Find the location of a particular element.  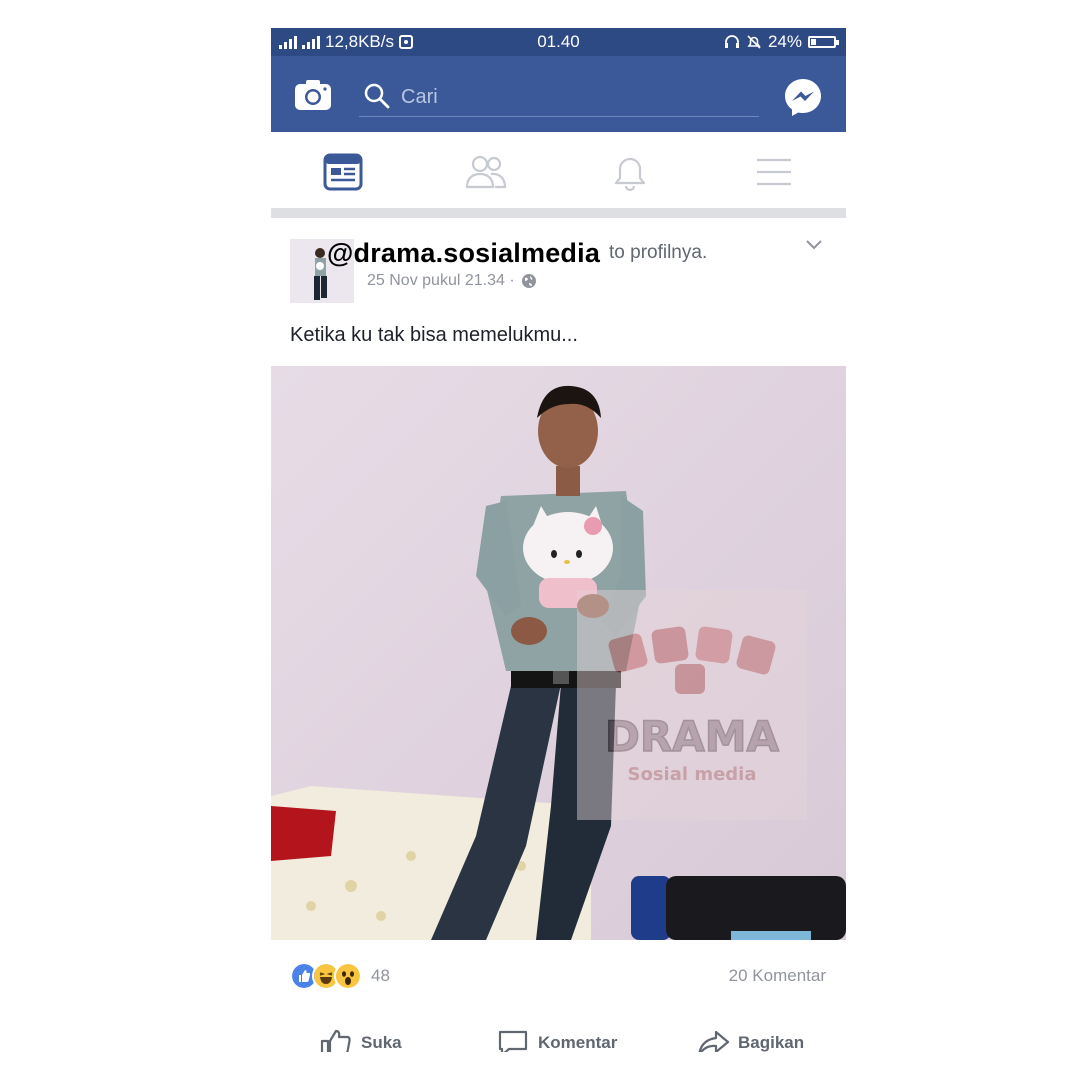

post-actions: Suka Komentar Bagikan is located at coordinates (558, 1040).